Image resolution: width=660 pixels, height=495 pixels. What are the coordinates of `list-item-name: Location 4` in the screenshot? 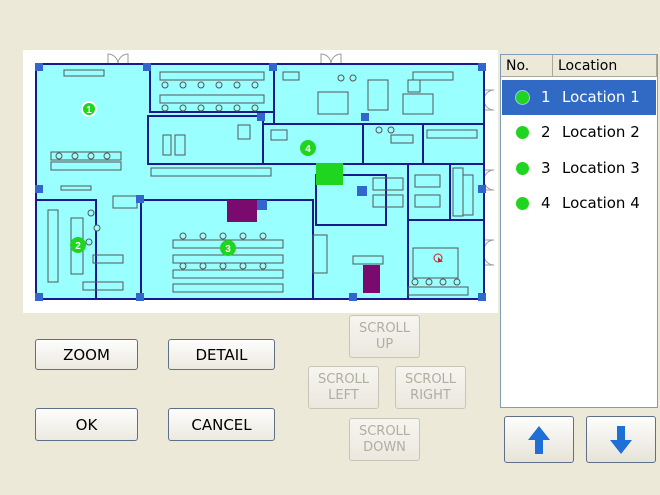 It's located at (601, 203).